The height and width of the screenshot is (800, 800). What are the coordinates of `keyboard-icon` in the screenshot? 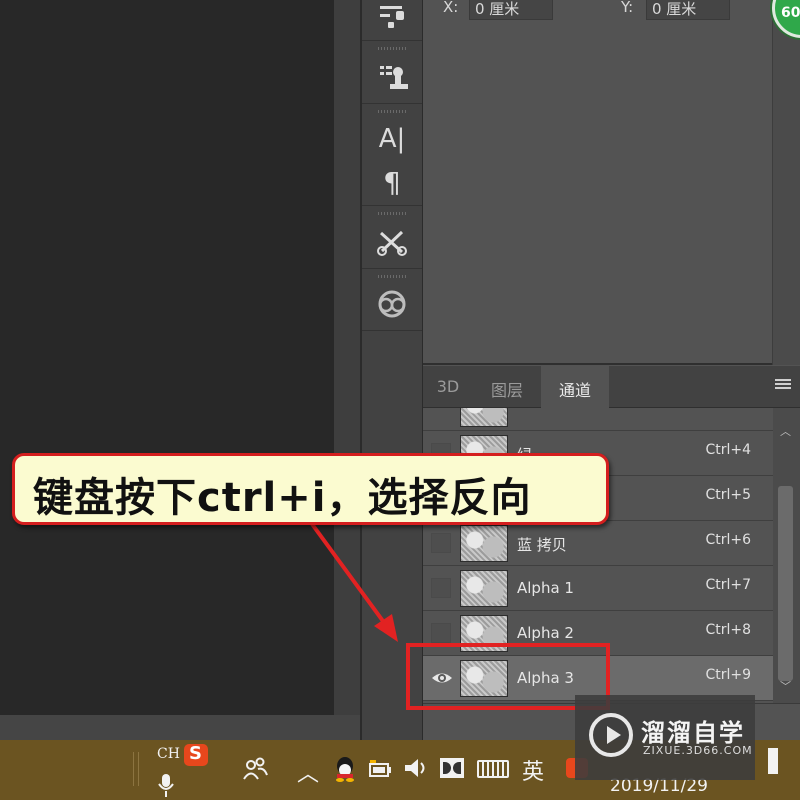 It's located at (493, 769).